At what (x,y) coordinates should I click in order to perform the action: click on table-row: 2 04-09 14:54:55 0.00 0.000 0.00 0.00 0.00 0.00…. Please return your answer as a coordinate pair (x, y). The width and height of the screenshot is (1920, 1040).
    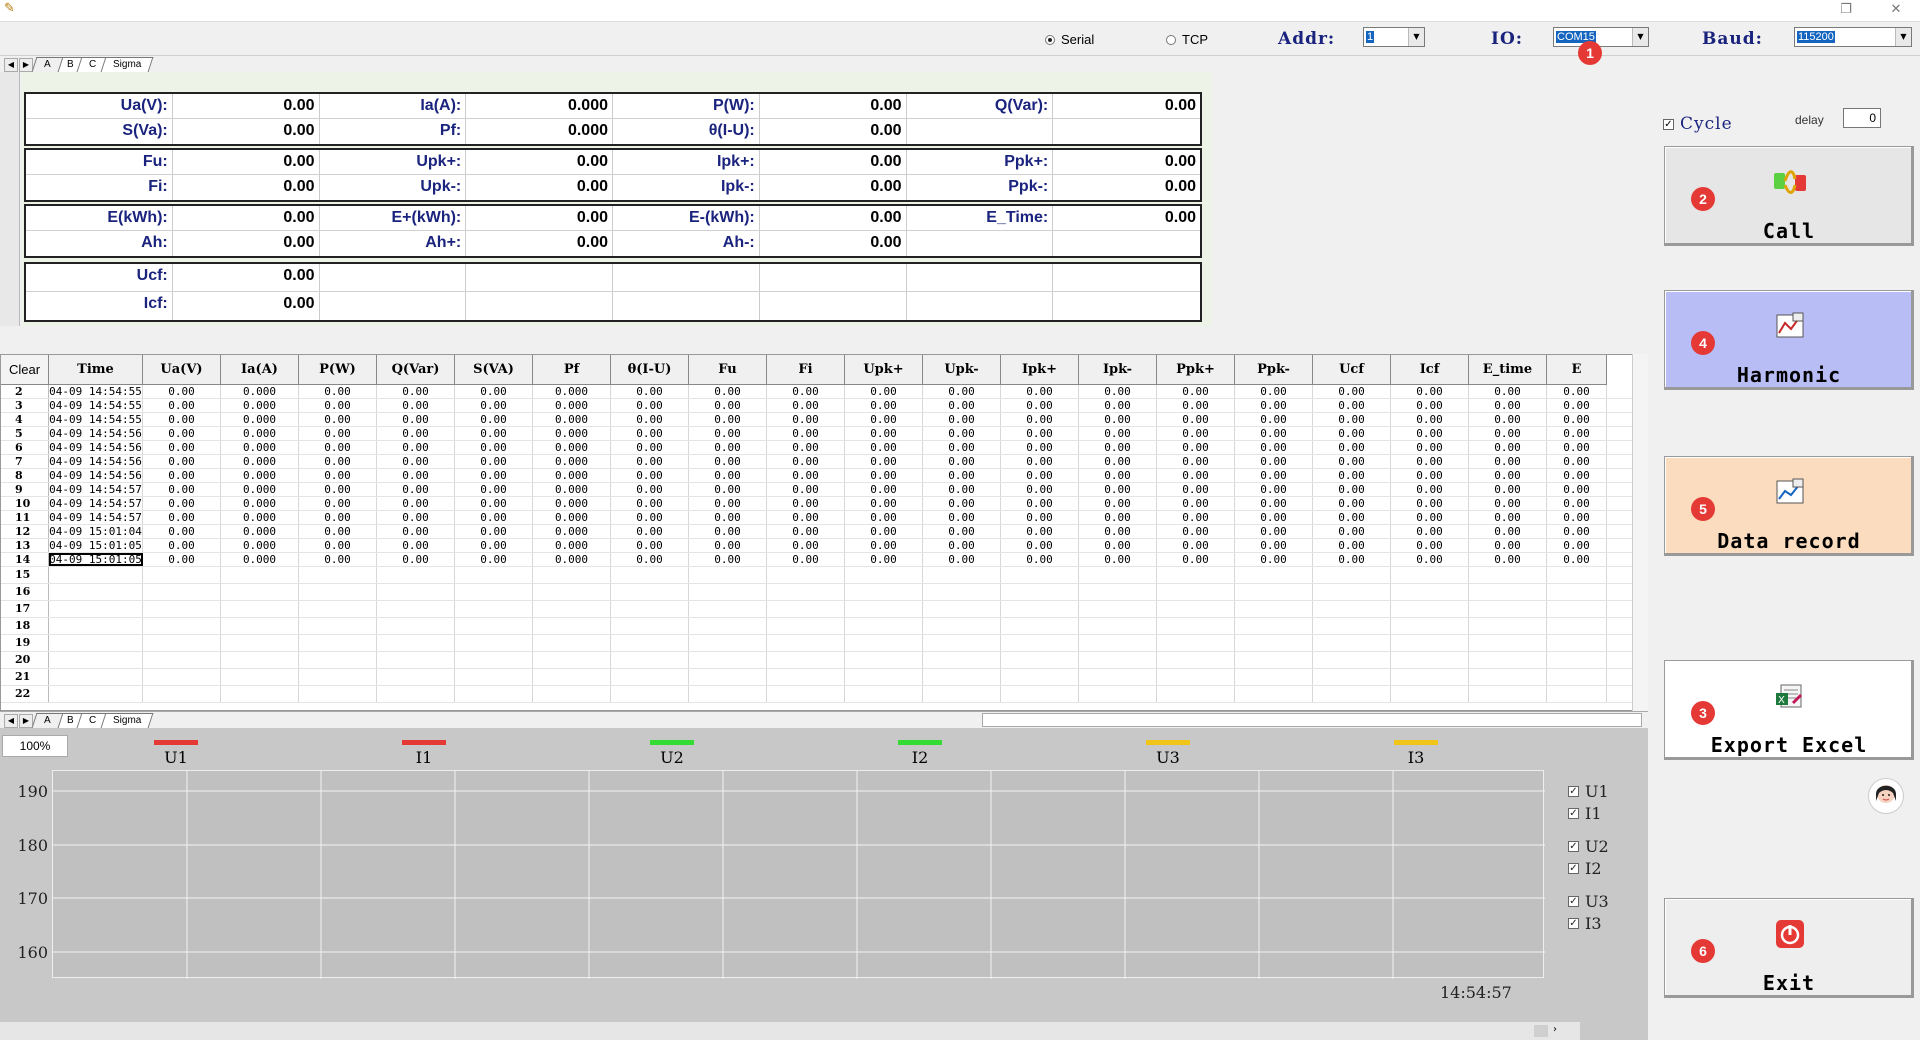
    Looking at the image, I should click on (817, 392).